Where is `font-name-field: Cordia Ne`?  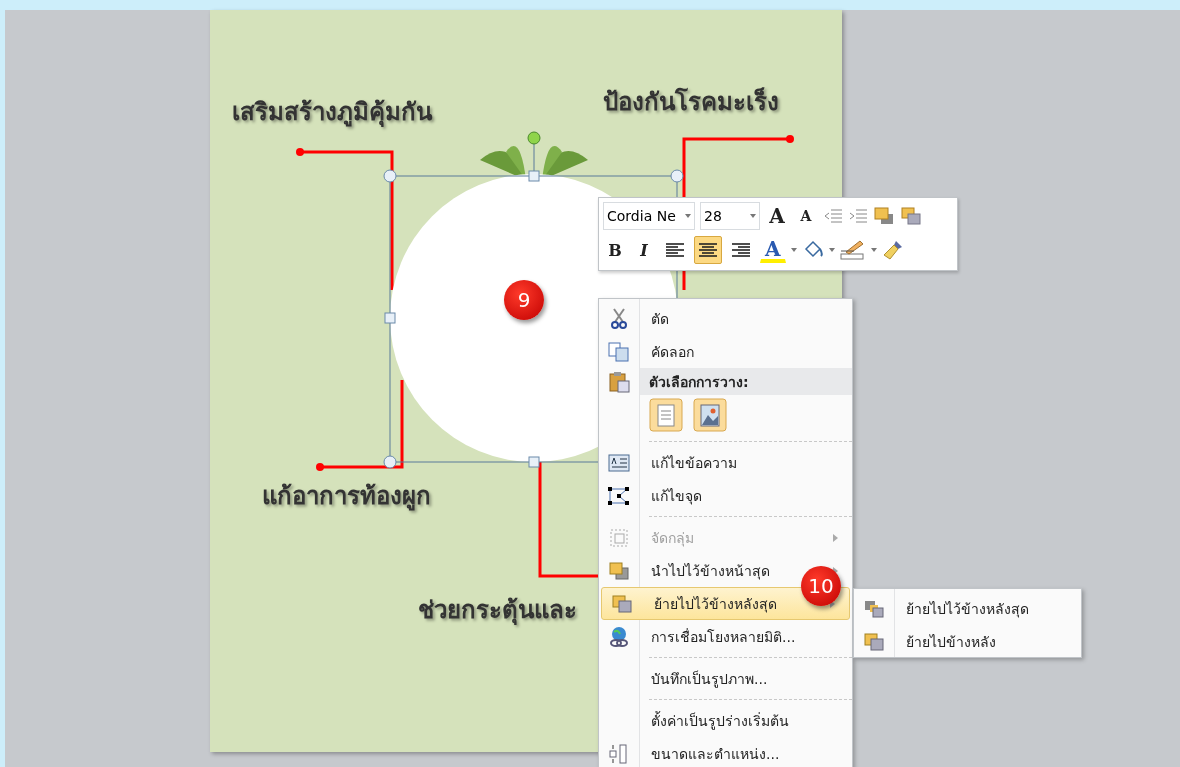
font-name-field: Cordia Ne is located at coordinates (649, 216).